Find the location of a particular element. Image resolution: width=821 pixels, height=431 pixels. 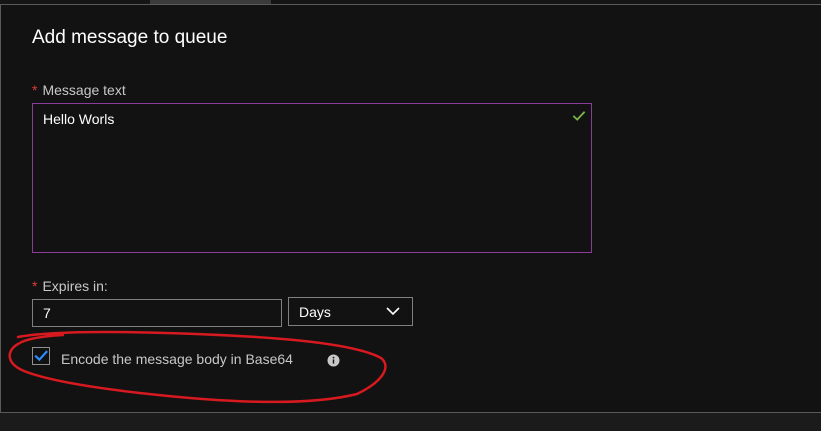

message-text-label: * Message text is located at coordinates (79, 90).